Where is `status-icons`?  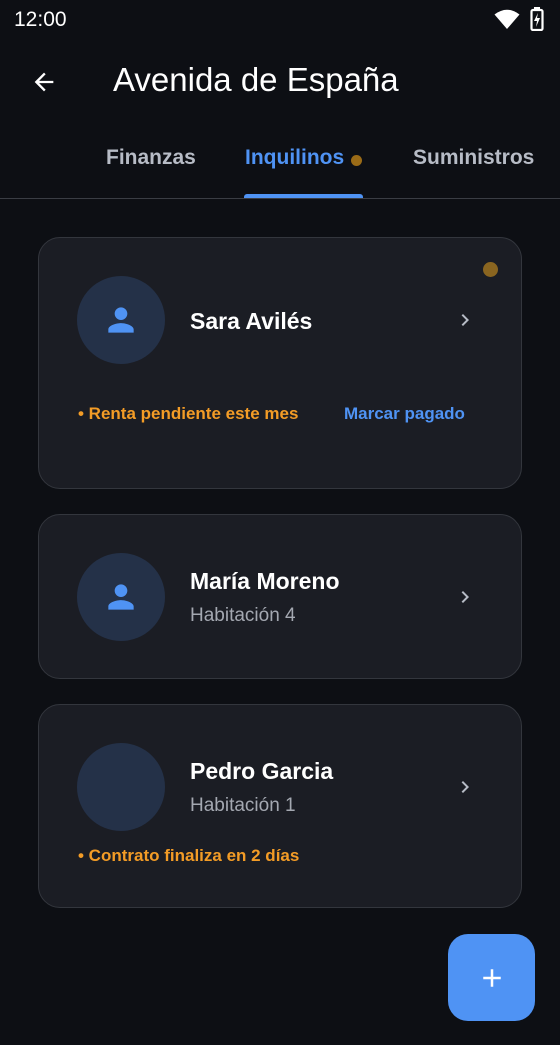
status-icons is located at coordinates (519, 19).